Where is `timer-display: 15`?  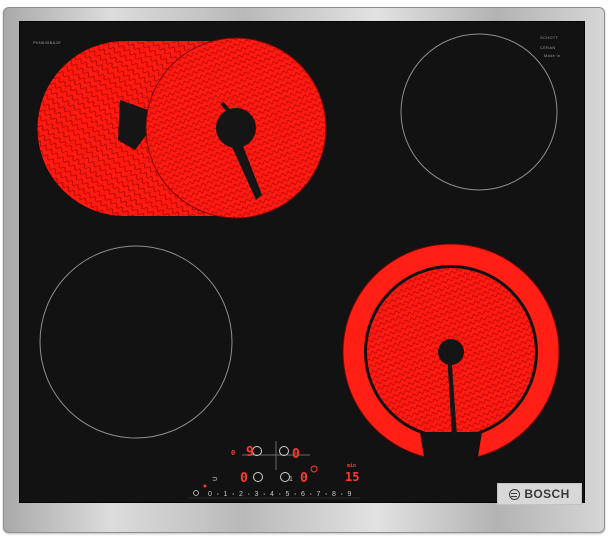 timer-display: 15 is located at coordinates (352, 477).